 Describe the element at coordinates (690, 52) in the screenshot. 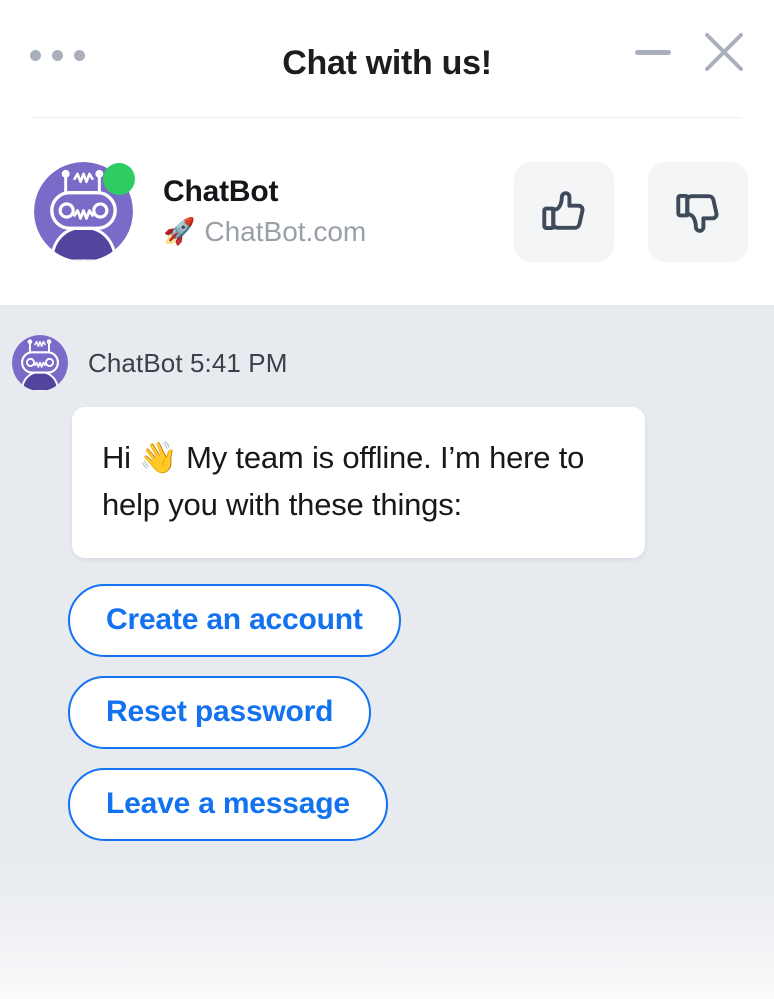

I see `window-controls` at that location.